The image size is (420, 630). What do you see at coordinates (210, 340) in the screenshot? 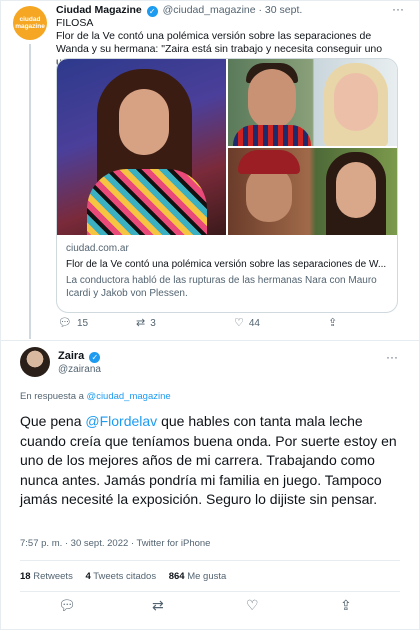
I see `tweet-divider` at bounding box center [210, 340].